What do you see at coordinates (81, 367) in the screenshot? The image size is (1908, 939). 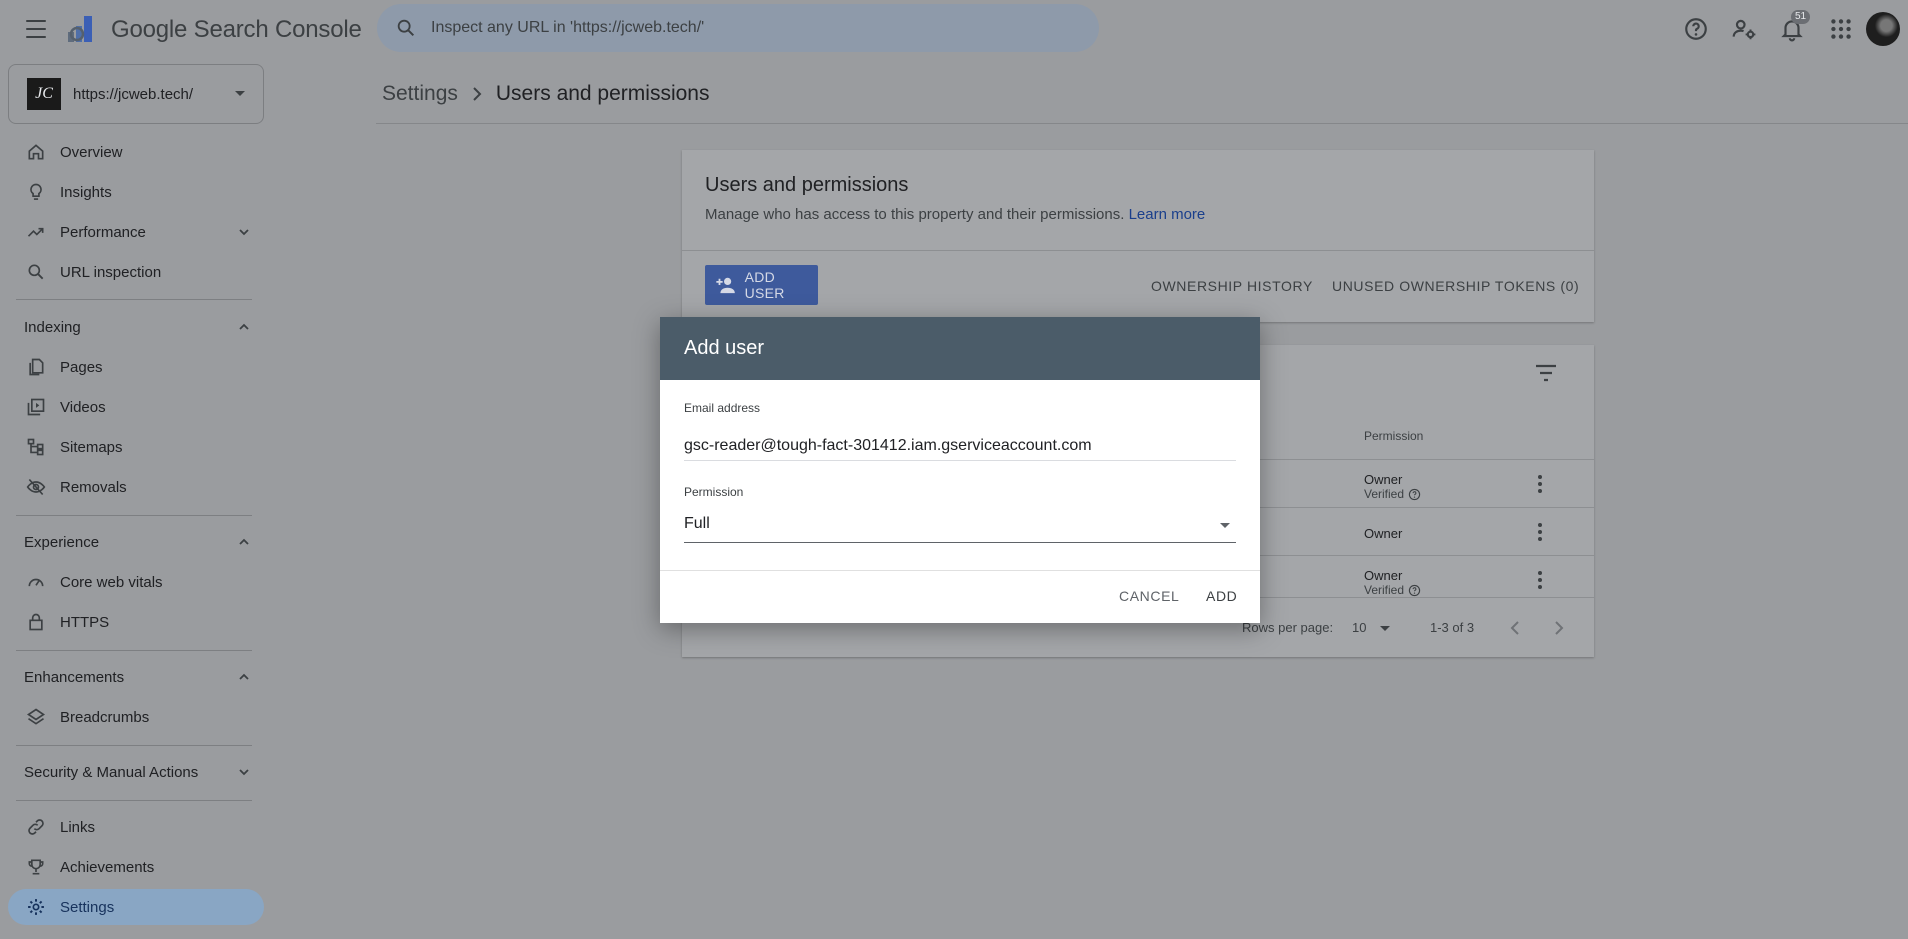 I see `sidebar-item-label: Pages` at bounding box center [81, 367].